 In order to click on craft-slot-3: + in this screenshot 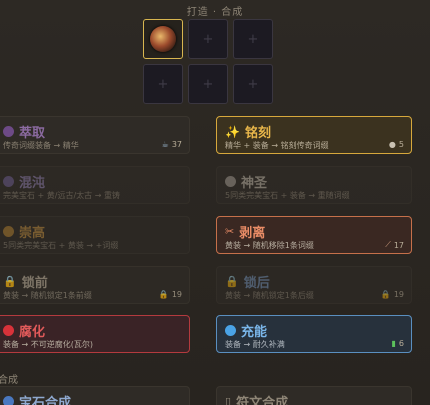, I will do `click(253, 39)`.